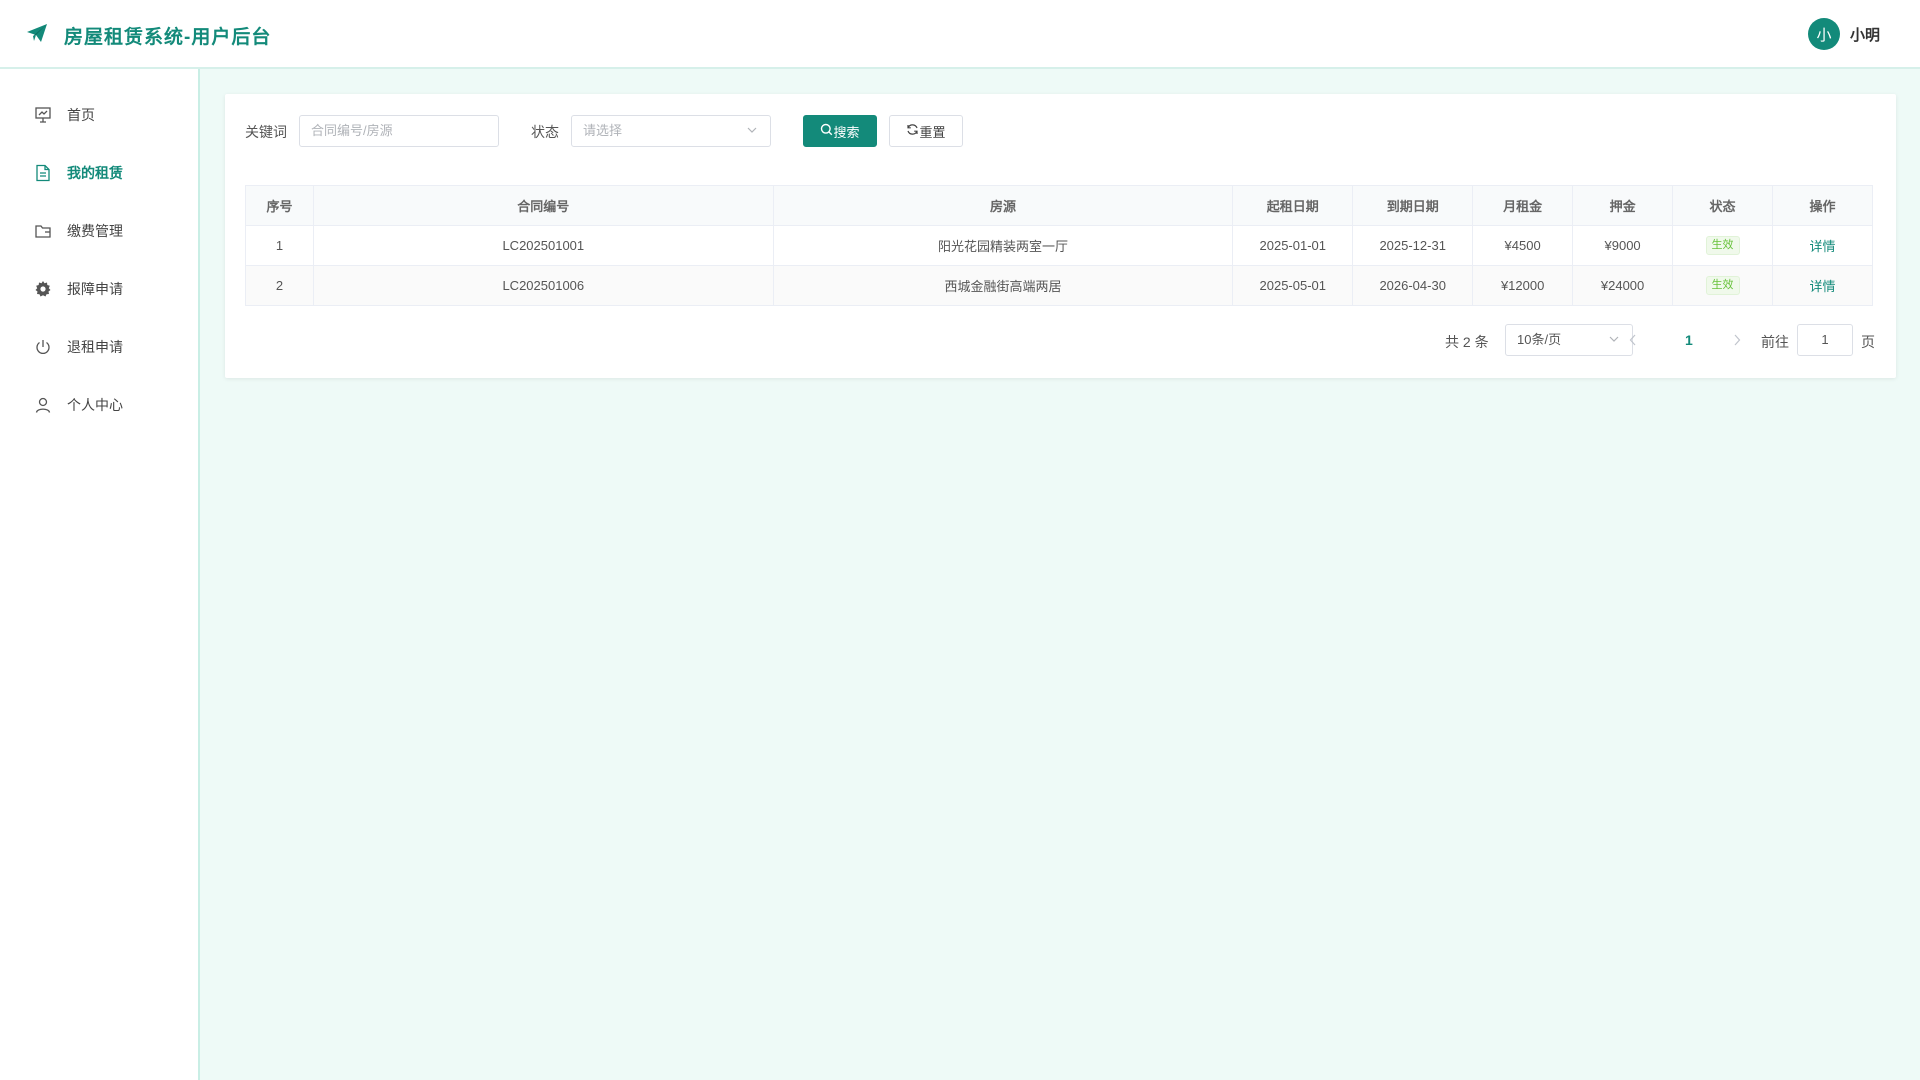  Describe the element at coordinates (279, 205) in the screenshot. I see `column-header-index: 序号` at that location.